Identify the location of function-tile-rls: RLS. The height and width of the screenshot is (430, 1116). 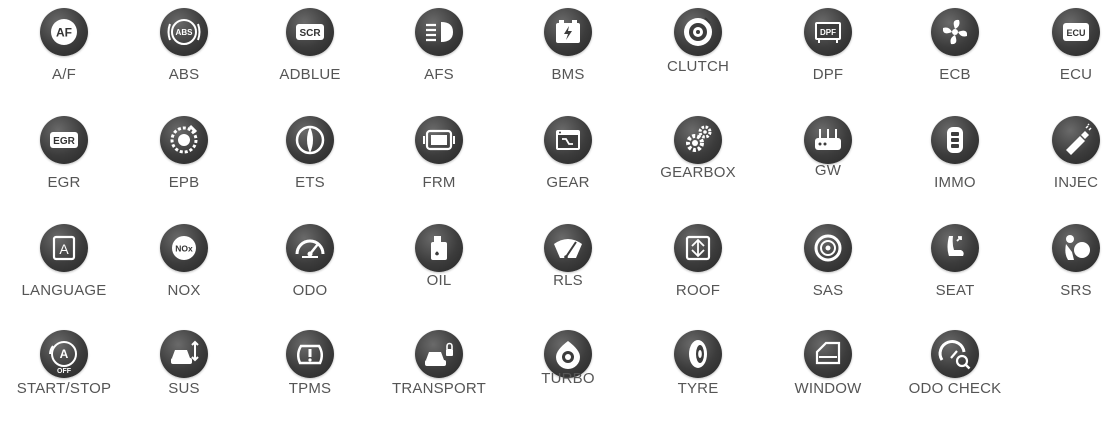
(568, 274).